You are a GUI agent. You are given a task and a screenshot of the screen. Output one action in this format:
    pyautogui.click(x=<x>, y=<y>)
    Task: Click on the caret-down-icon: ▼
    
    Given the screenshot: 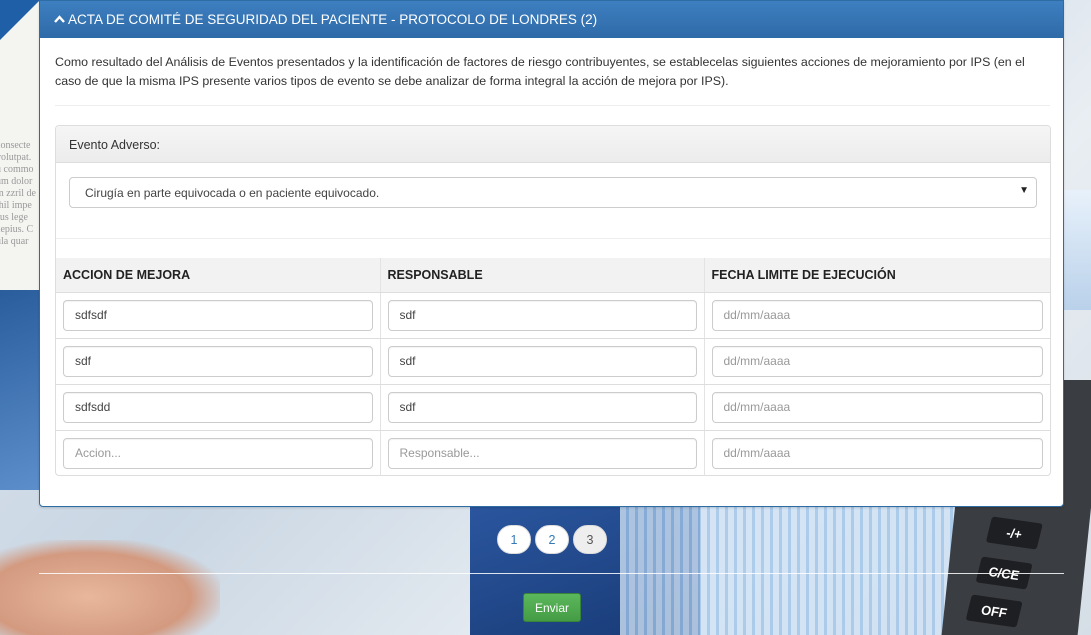 What is the action you would take?
    pyautogui.click(x=1024, y=190)
    